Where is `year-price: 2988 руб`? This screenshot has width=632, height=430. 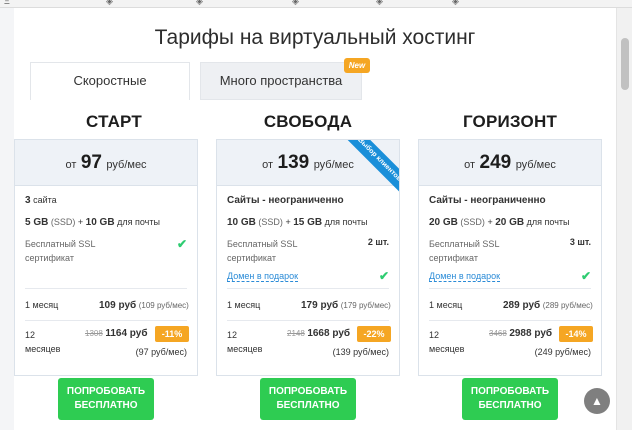 year-price: 2988 руб is located at coordinates (531, 333).